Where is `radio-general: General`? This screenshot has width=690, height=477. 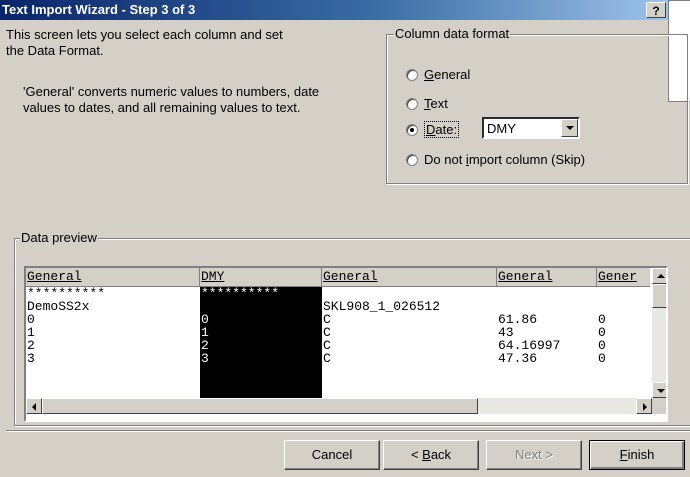 radio-general: General is located at coordinates (438, 74).